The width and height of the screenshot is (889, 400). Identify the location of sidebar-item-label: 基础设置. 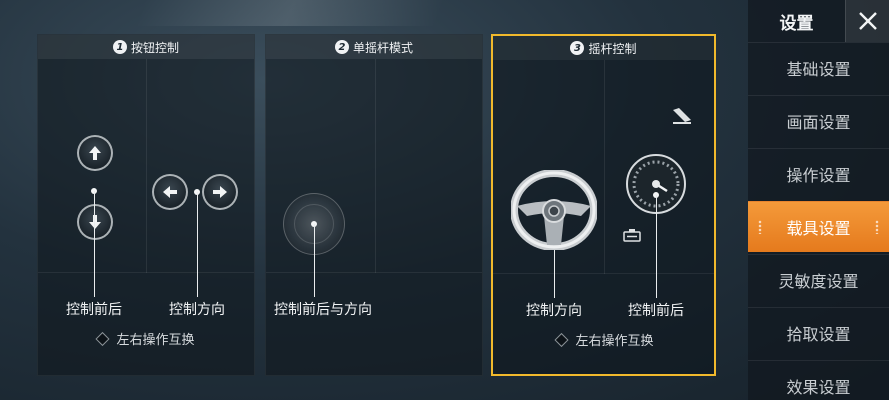
(818, 69).